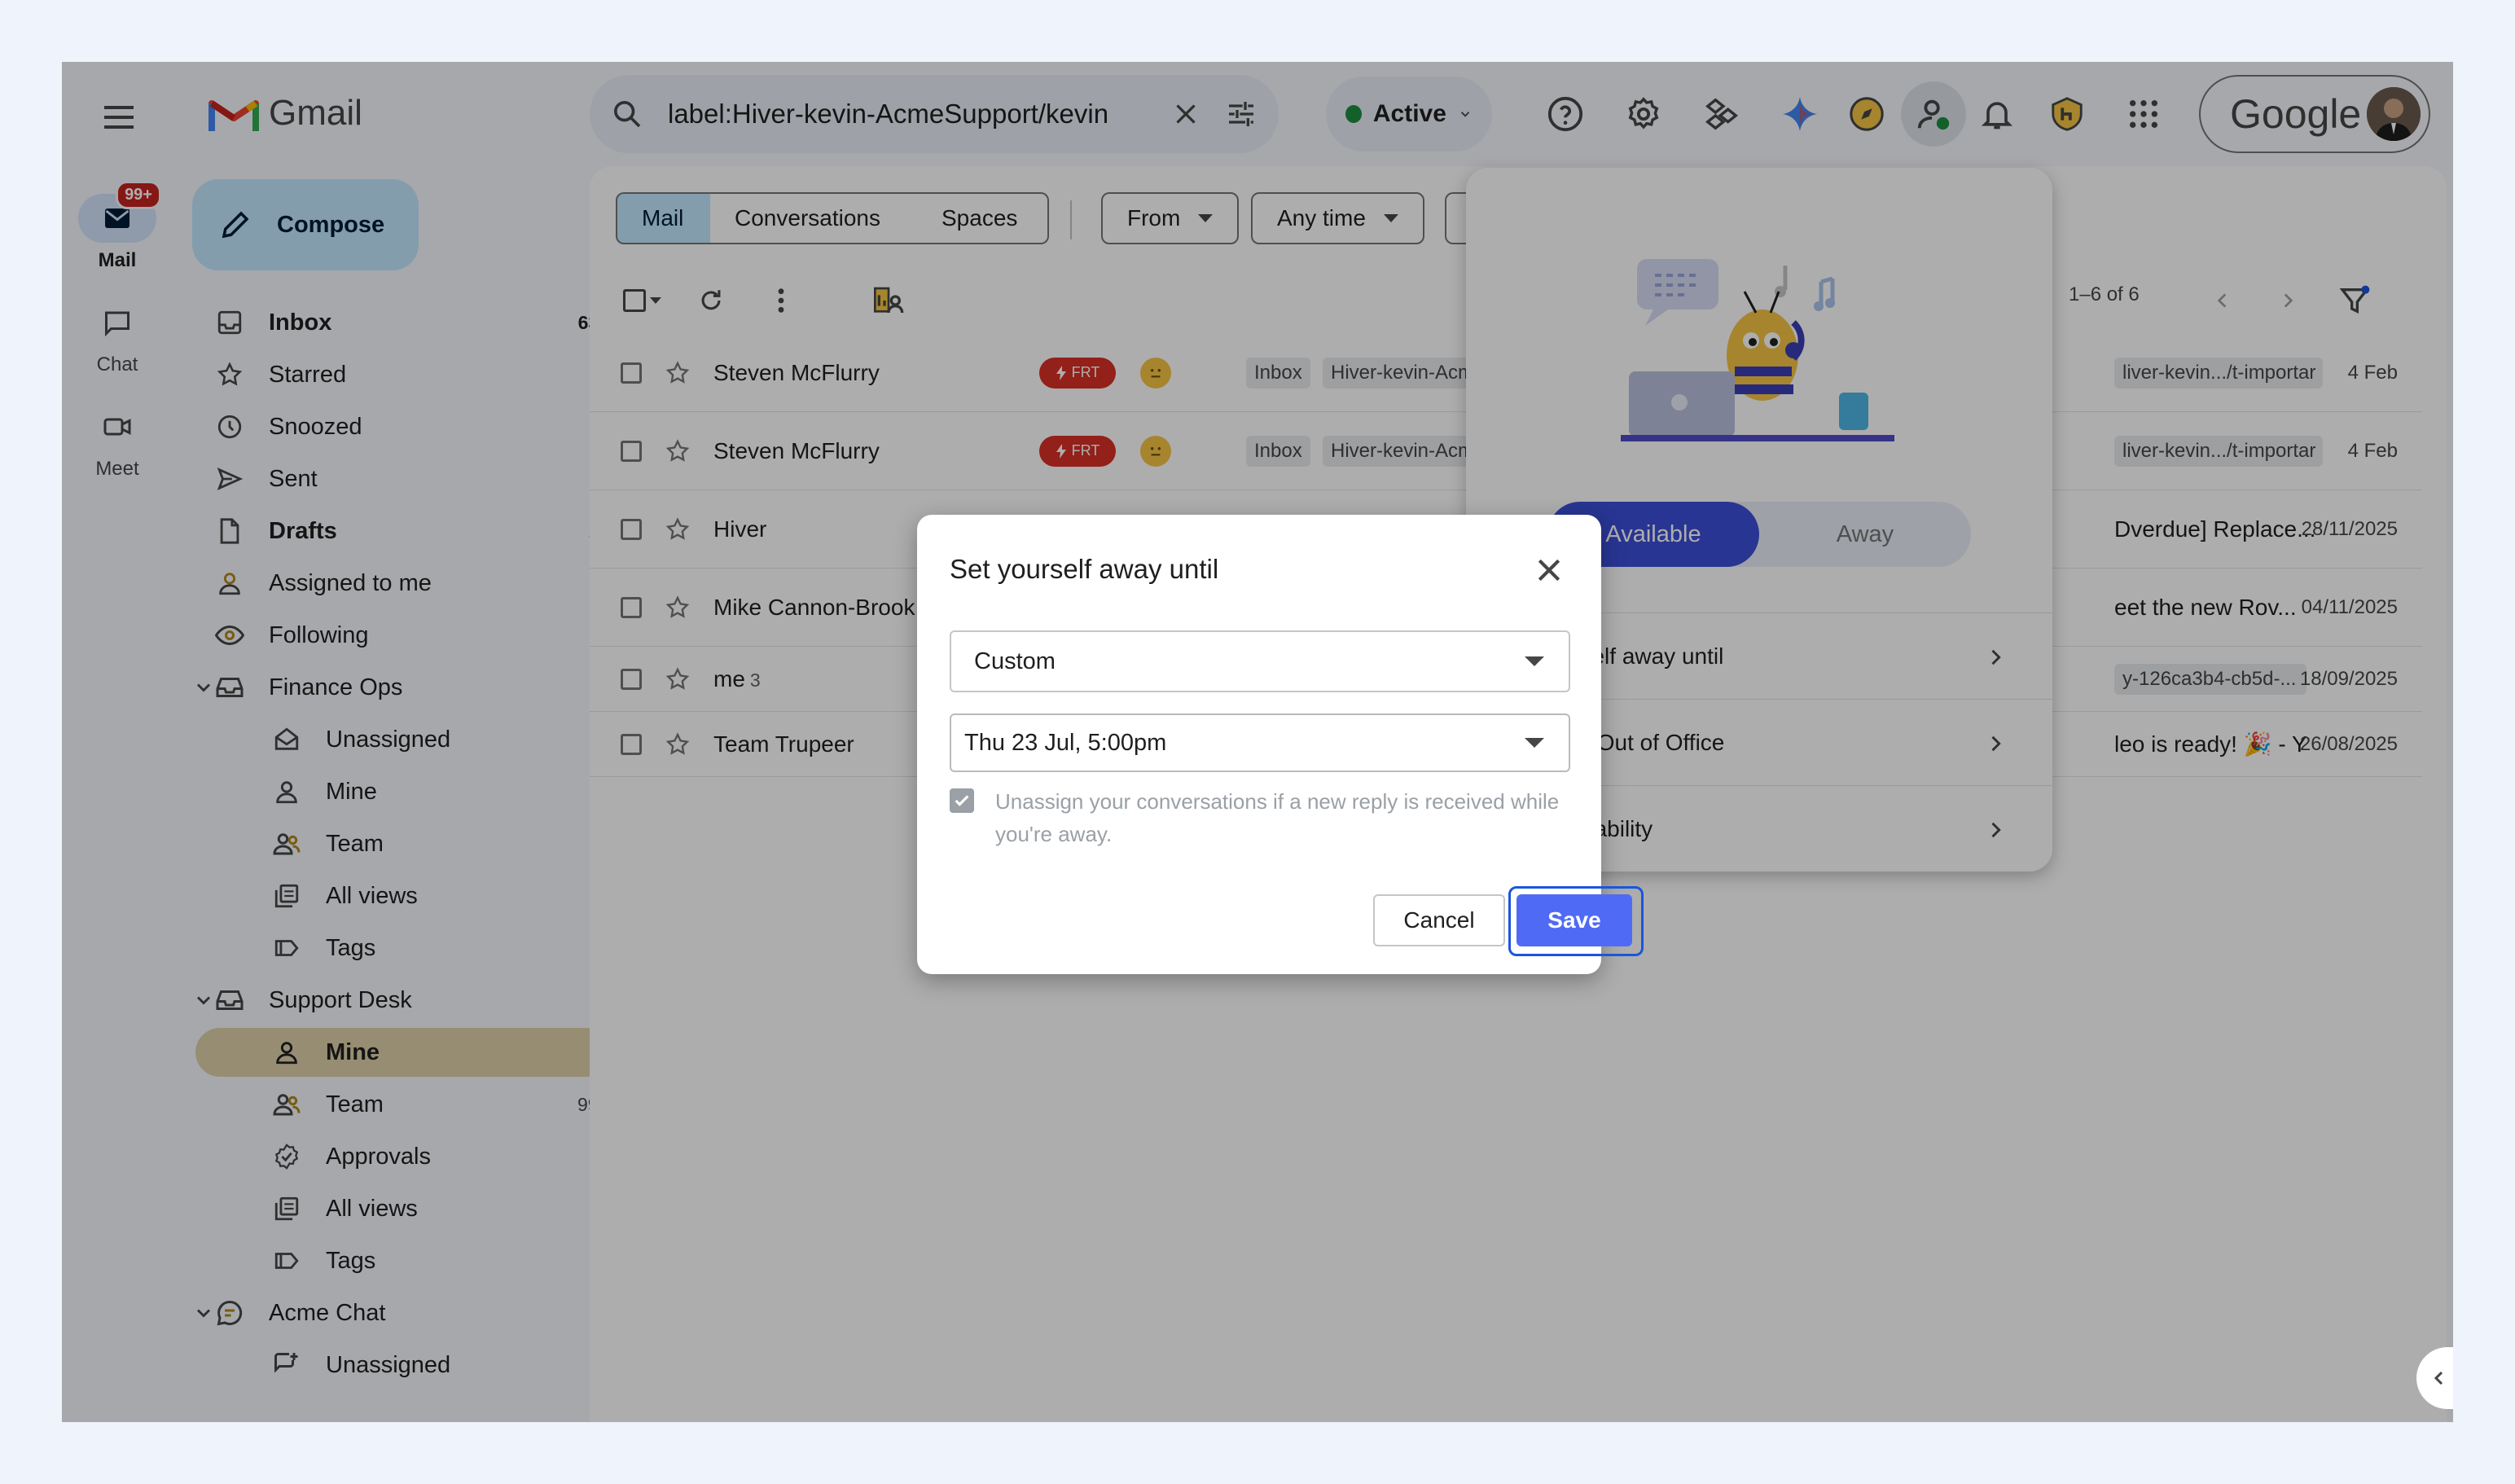 This screenshot has width=2515, height=1484. What do you see at coordinates (1015, 661) in the screenshot?
I see `select-value: Custom` at bounding box center [1015, 661].